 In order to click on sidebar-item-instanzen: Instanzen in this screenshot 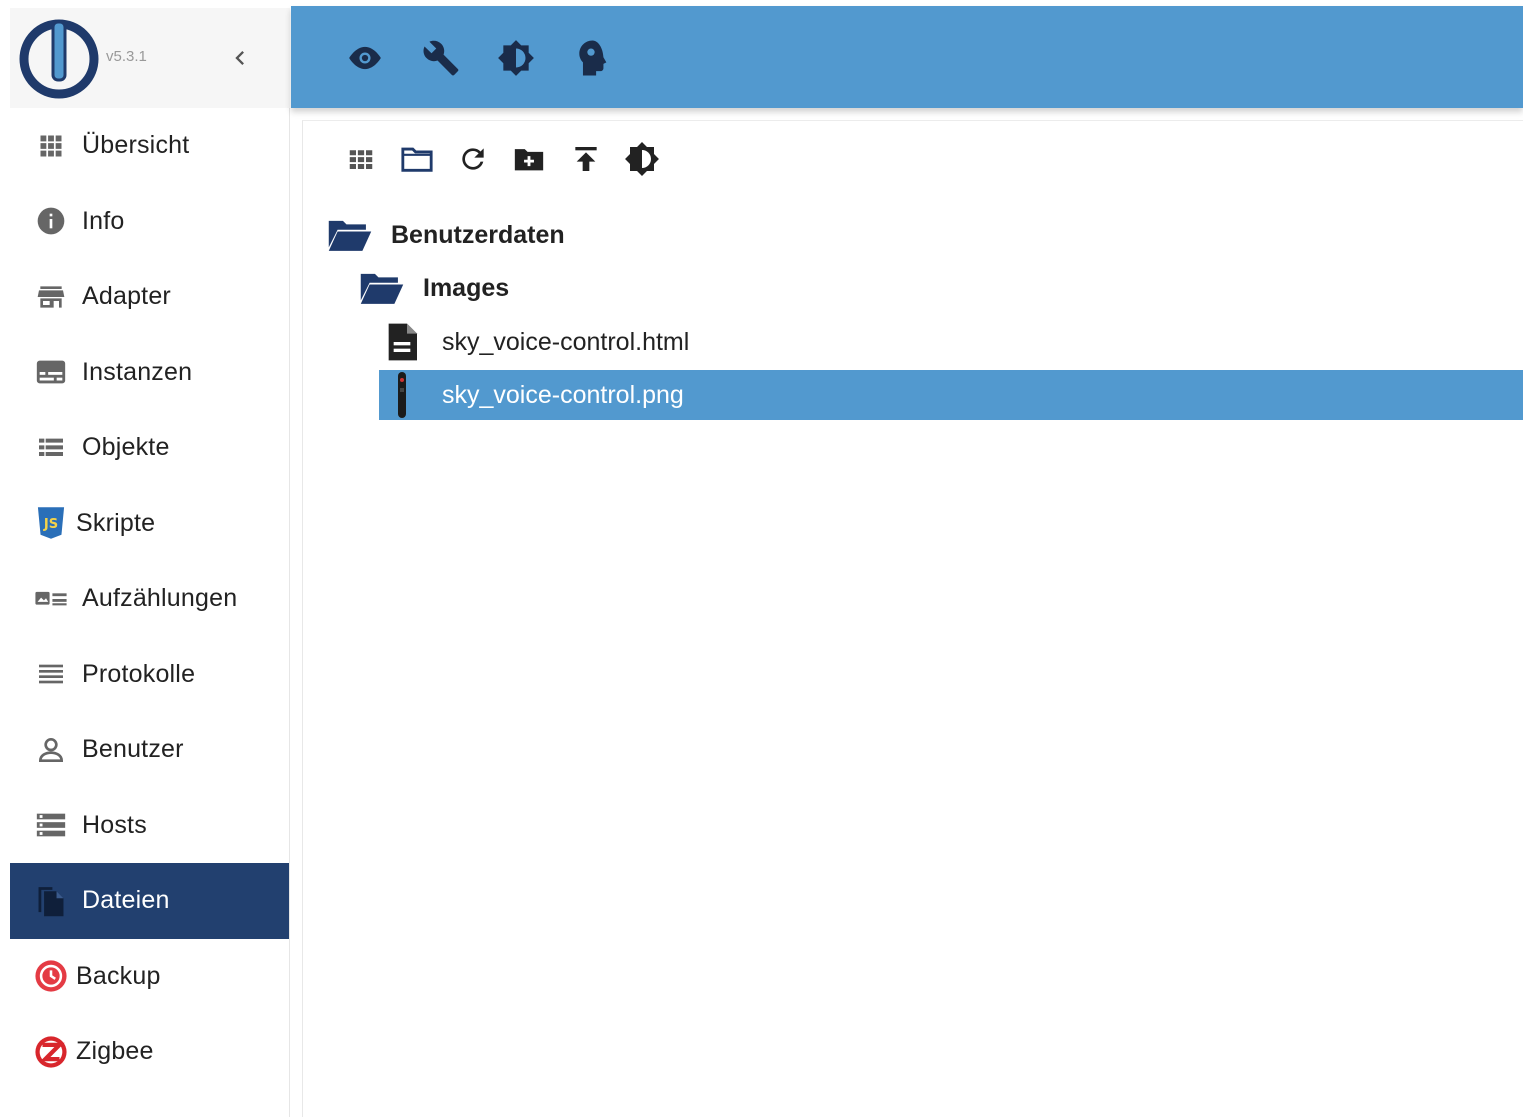, I will do `click(149, 373)`.